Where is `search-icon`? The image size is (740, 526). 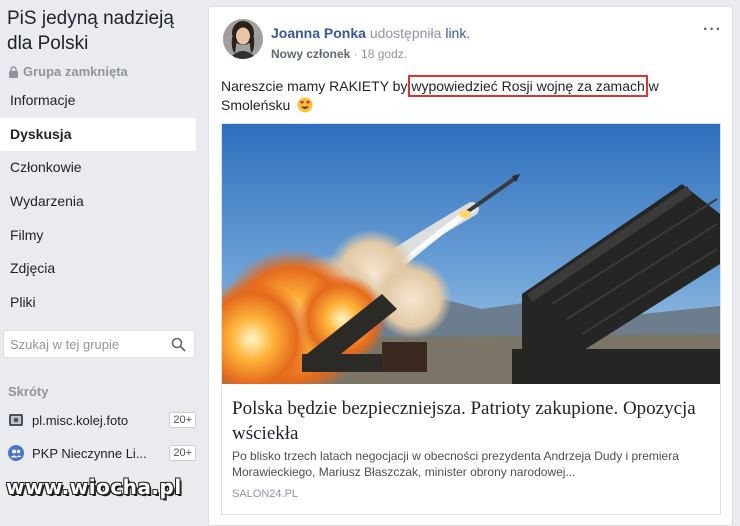 search-icon is located at coordinates (178, 344).